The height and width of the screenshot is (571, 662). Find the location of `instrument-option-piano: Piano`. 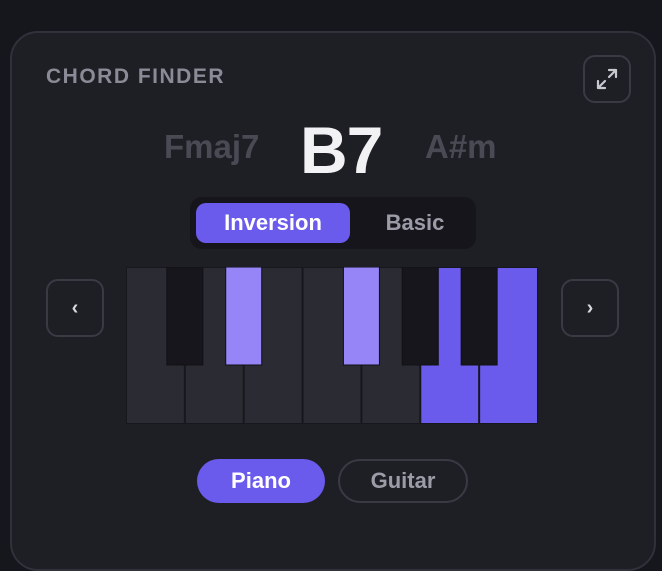

instrument-option-piano: Piano is located at coordinates (261, 481).